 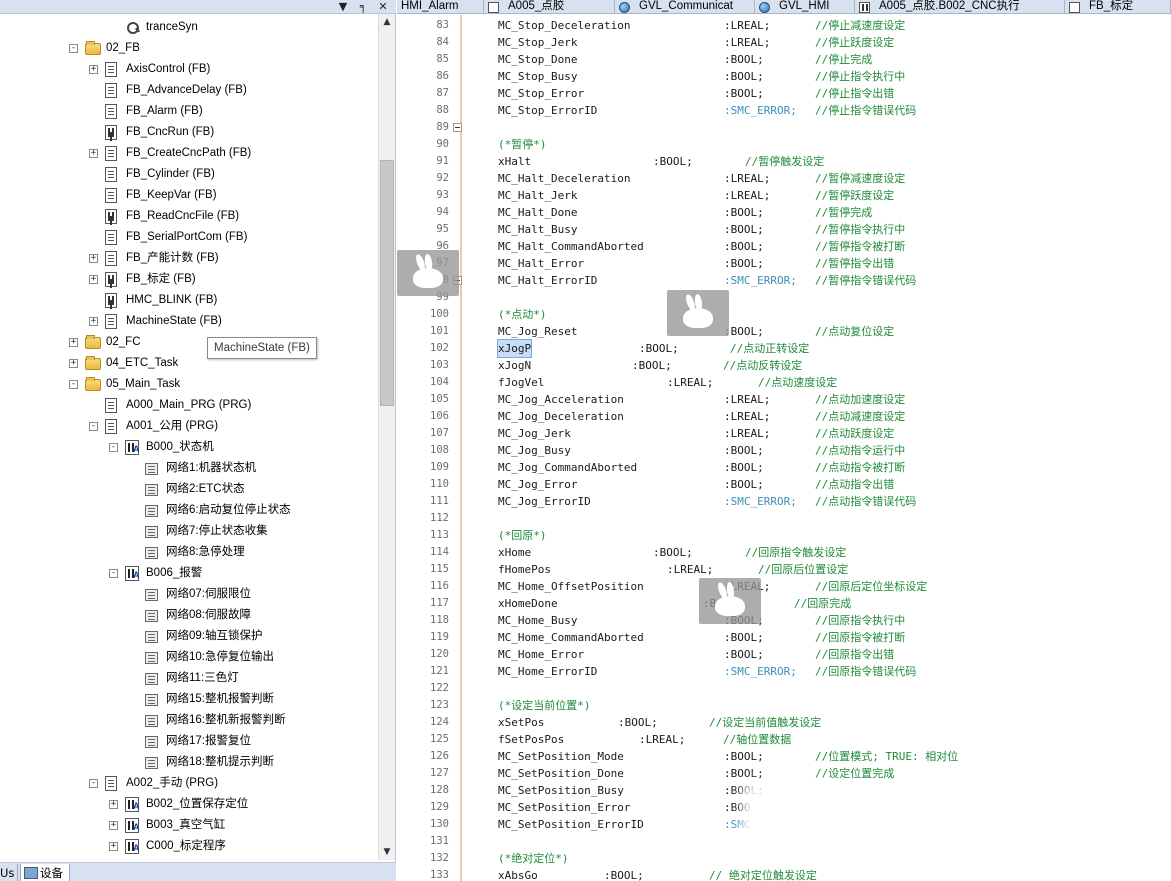 I want to click on tree-item: FB_Cylinder (FB), so click(x=189, y=174).